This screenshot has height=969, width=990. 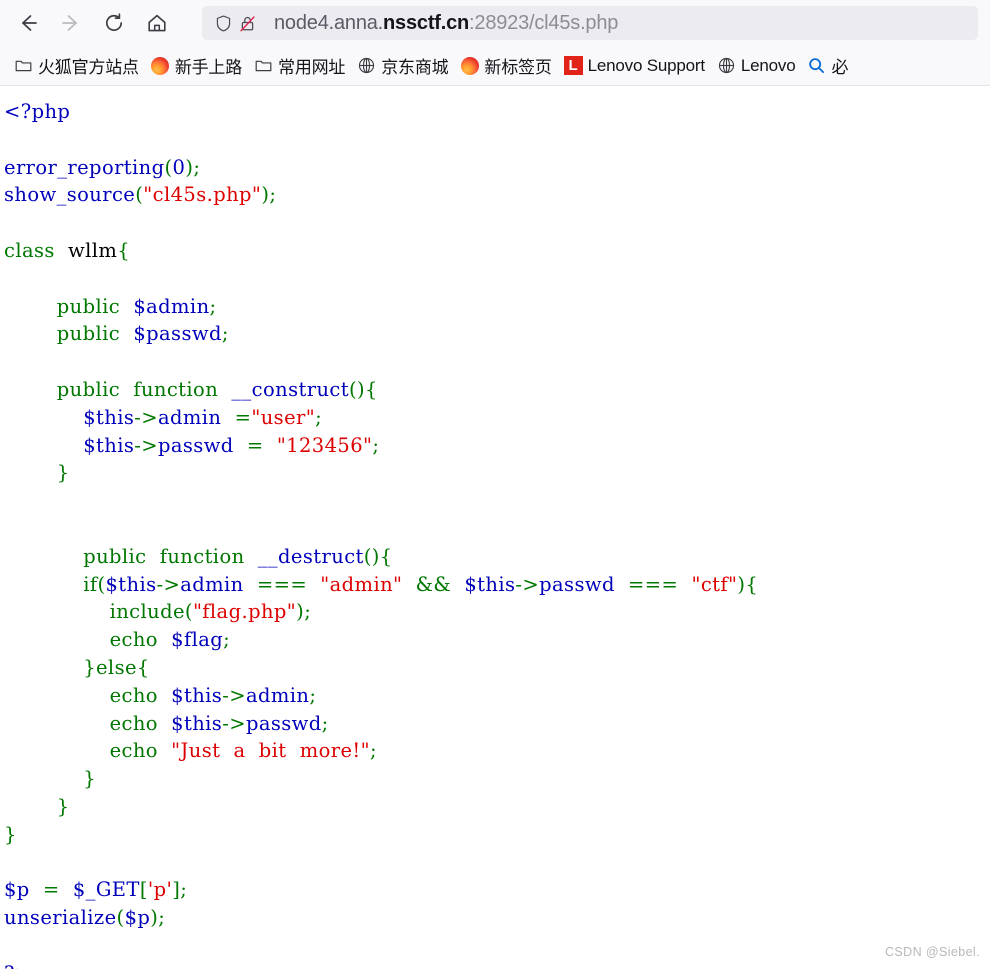 I want to click on arrow-left-icon, so click(x=29, y=23).